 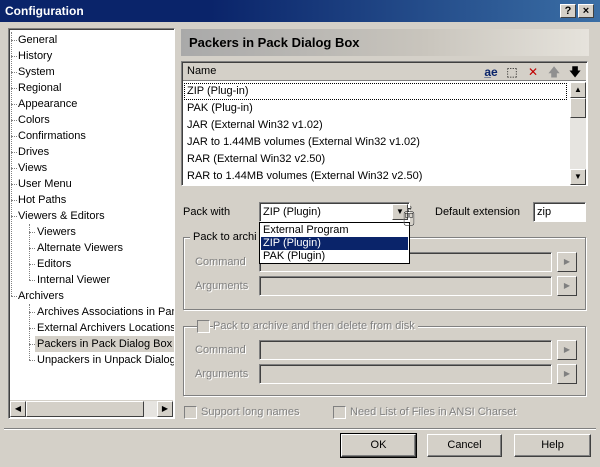 I want to click on move-down-icon: 🡇, so click(x=575, y=72).